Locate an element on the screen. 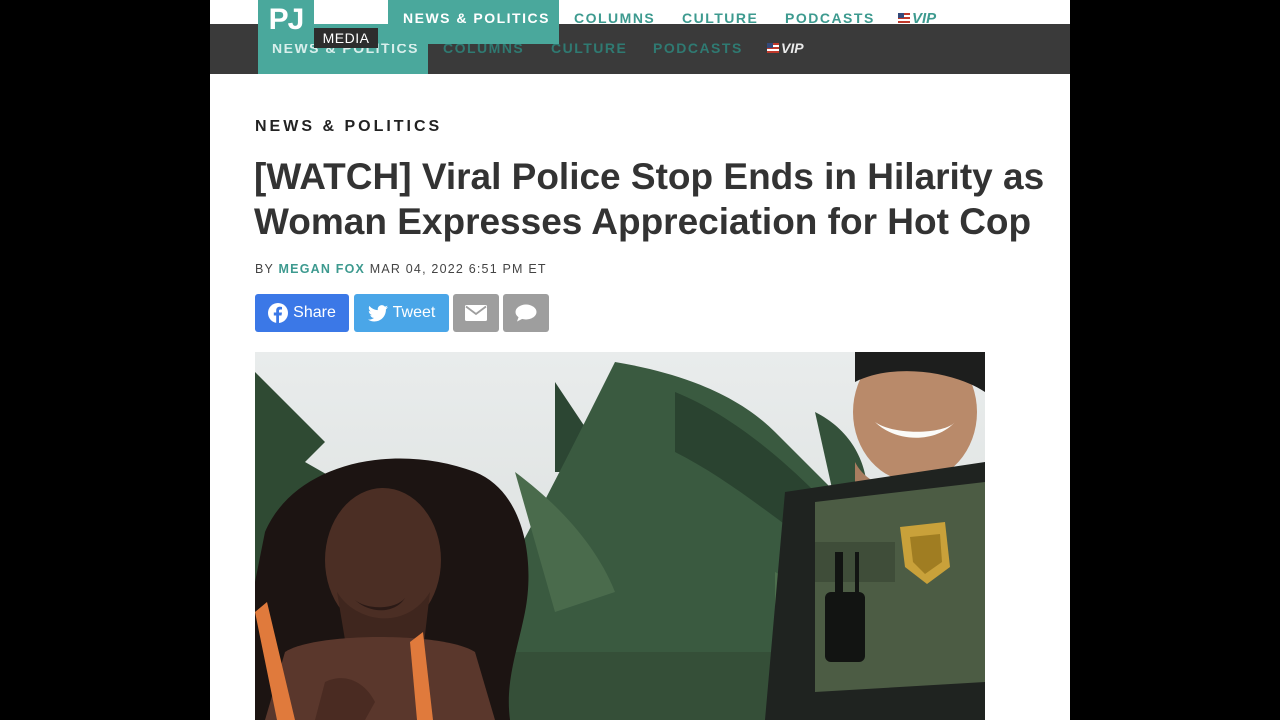 The height and width of the screenshot is (720, 1280). facebook-icon is located at coordinates (278, 313).